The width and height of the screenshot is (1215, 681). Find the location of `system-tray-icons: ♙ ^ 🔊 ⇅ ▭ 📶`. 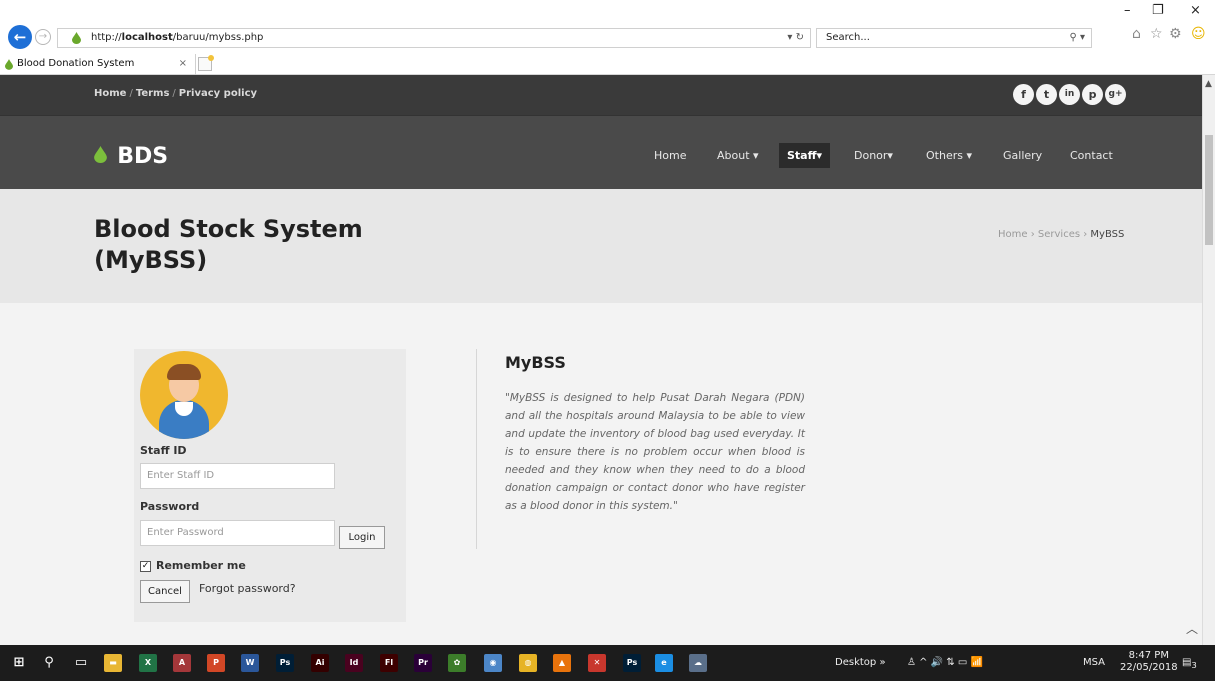

system-tray-icons: ♙ ^ 🔊 ⇅ ▭ 📶 is located at coordinates (945, 663).